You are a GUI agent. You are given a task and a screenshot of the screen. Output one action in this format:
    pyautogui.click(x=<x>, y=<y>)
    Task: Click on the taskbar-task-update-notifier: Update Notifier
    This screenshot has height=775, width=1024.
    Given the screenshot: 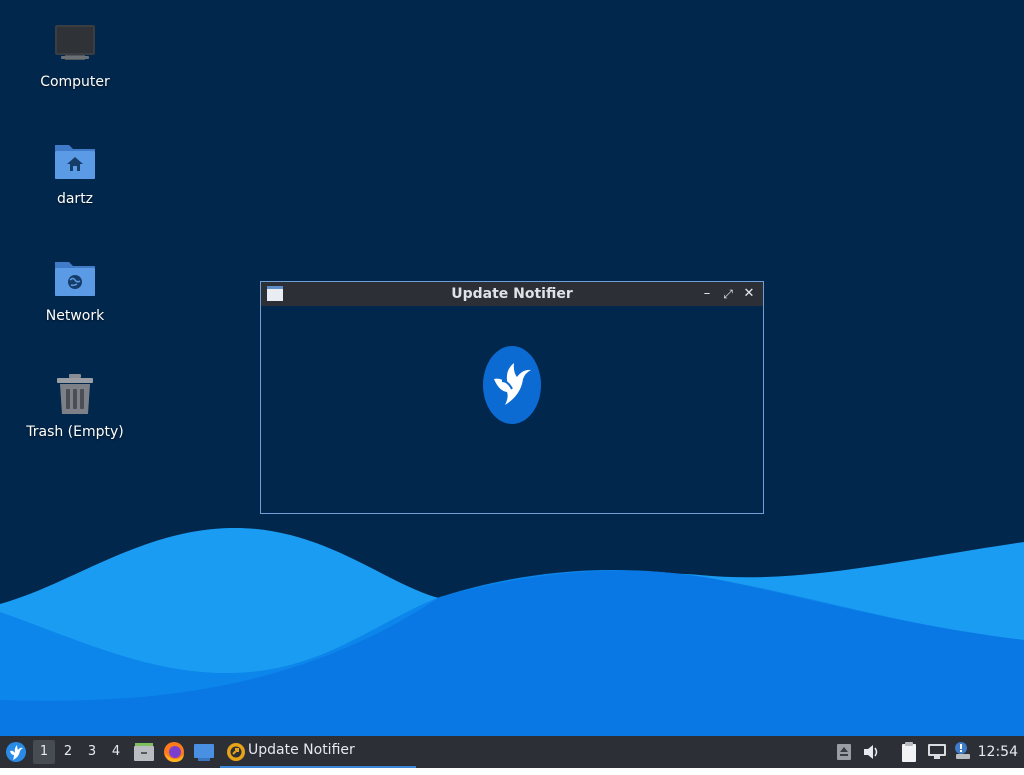 What is the action you would take?
    pyautogui.click(x=318, y=752)
    